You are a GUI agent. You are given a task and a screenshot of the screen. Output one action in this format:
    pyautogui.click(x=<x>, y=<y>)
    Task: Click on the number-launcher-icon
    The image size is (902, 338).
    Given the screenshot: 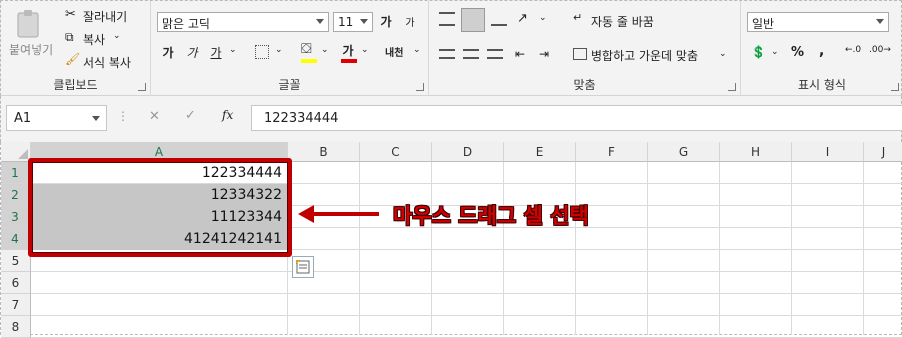 What is the action you would take?
    pyautogui.click(x=895, y=87)
    